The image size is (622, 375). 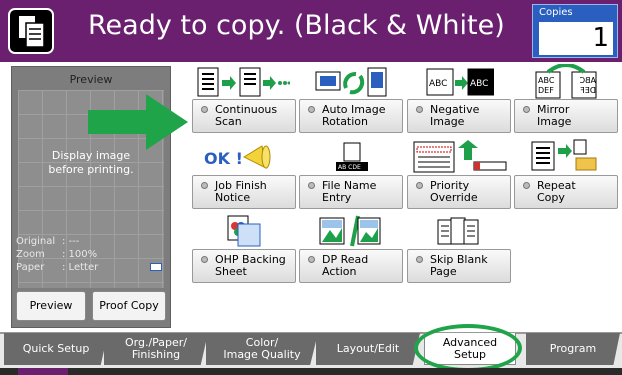 I want to click on ohp-backing-icon, so click(x=244, y=231).